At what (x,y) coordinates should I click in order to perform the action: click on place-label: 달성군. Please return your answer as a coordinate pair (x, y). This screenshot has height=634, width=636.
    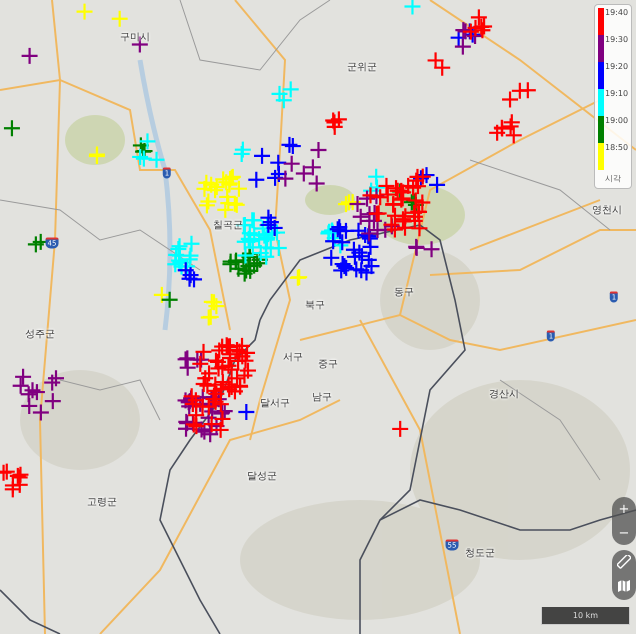
    Looking at the image, I should click on (262, 476).